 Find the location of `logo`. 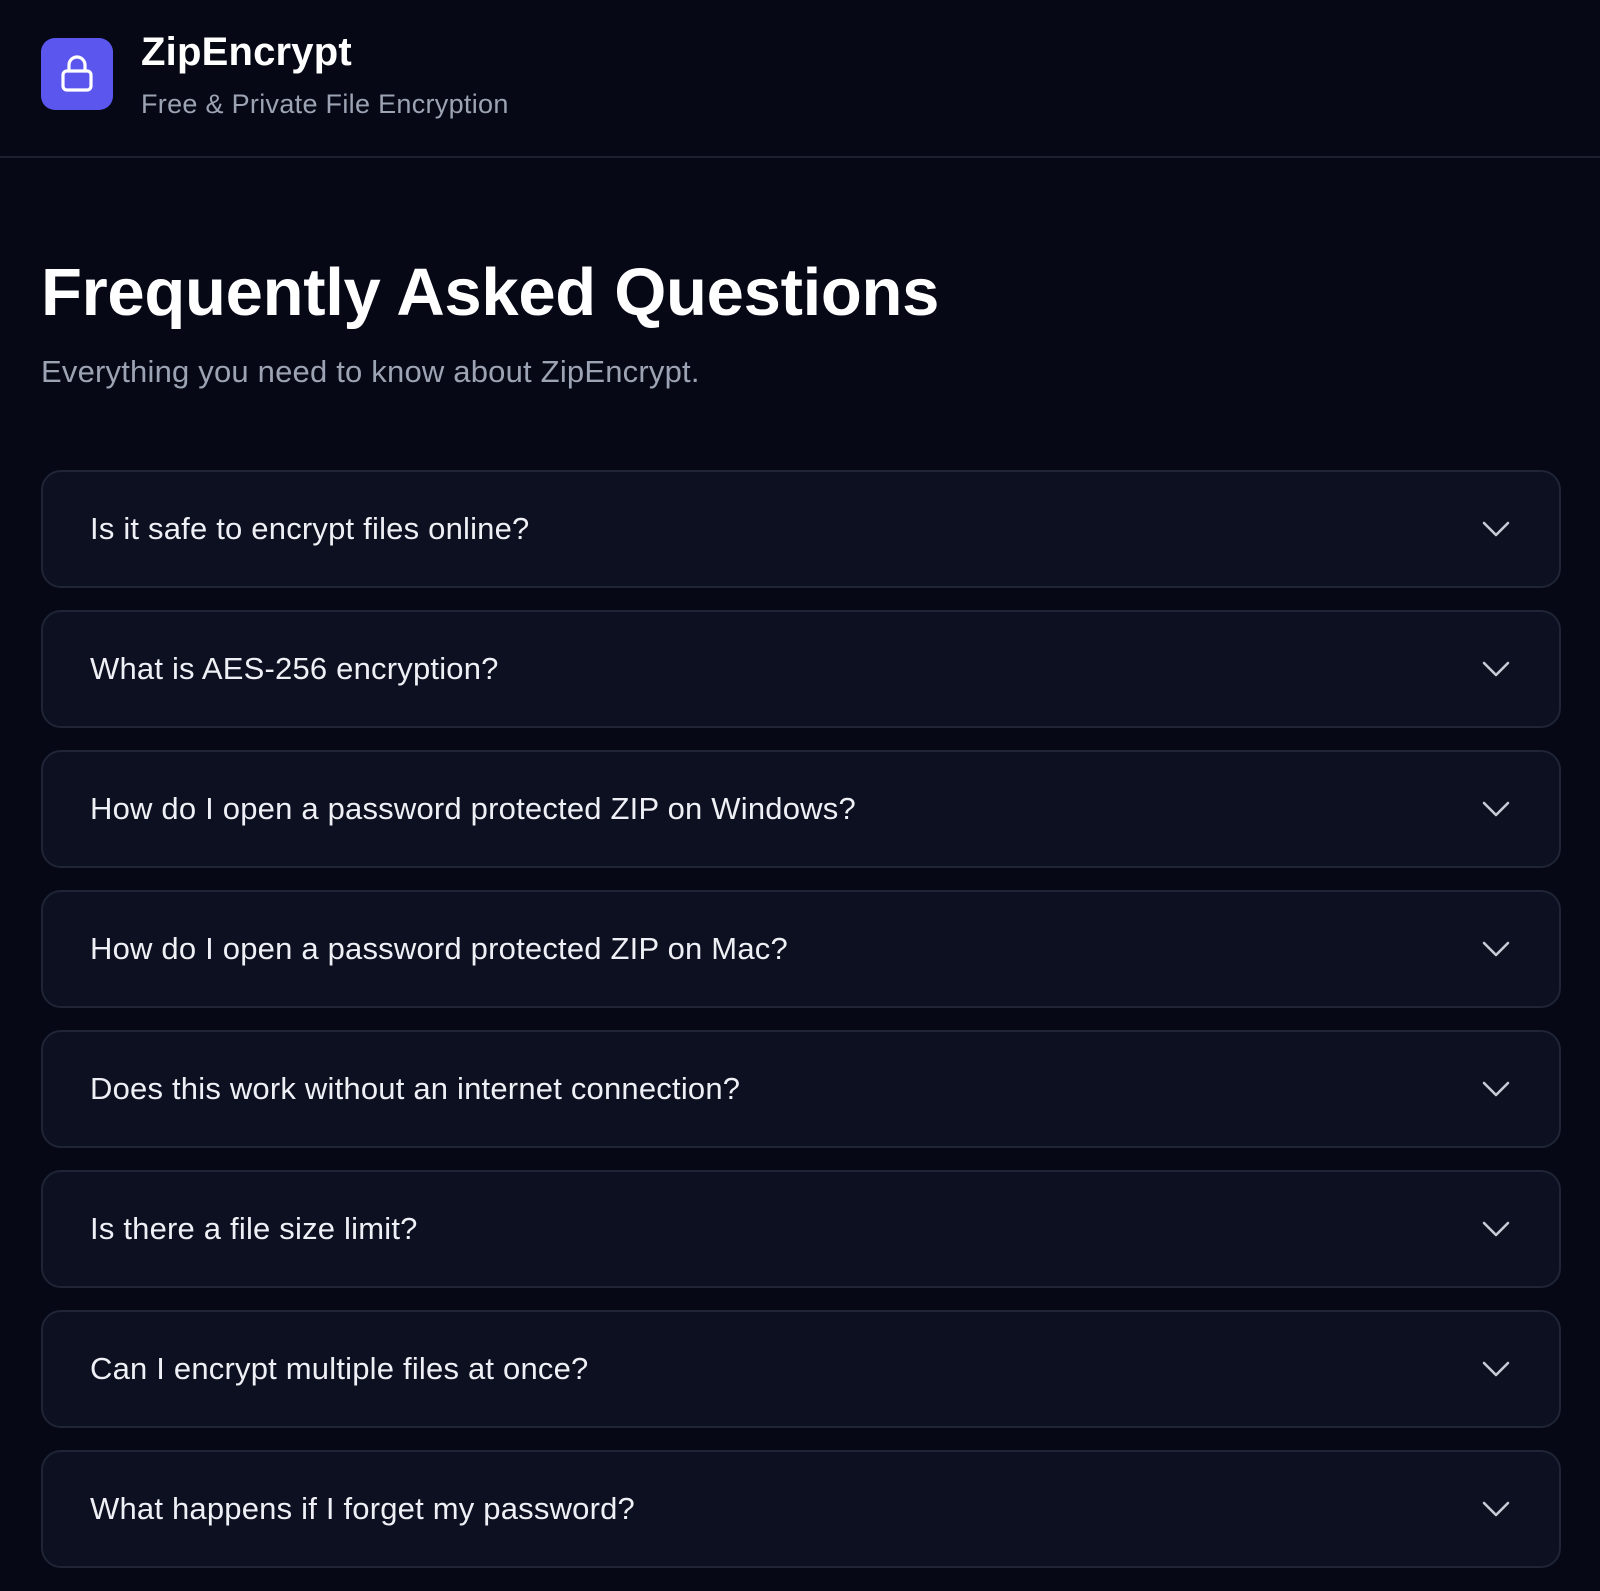

logo is located at coordinates (77, 74).